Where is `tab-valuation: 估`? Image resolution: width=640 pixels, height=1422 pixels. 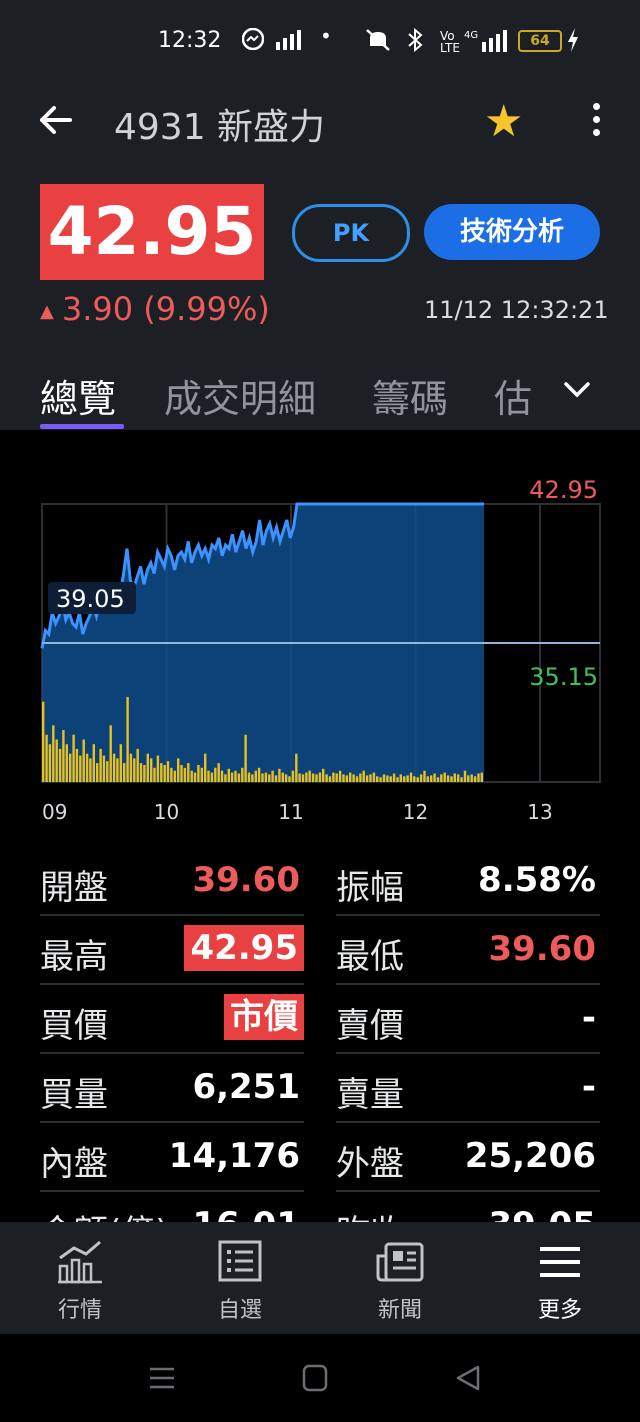 tab-valuation: 估 is located at coordinates (513, 395).